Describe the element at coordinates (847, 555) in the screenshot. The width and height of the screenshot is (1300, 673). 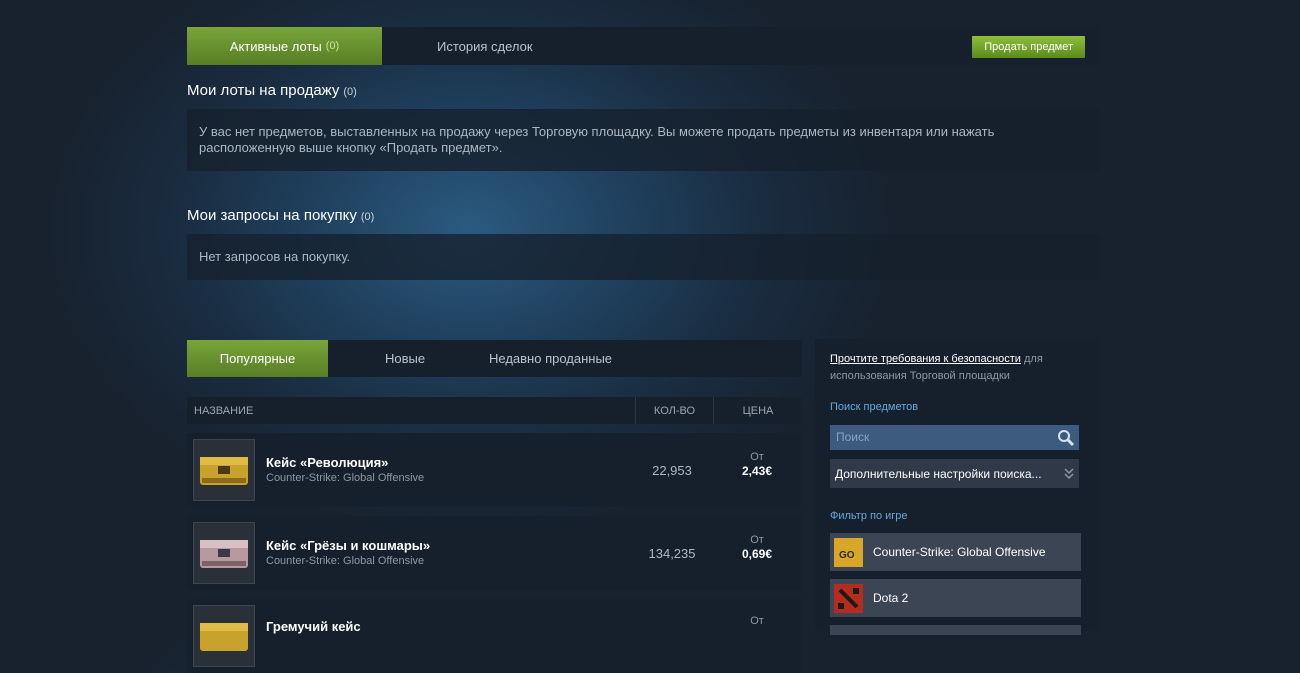
I see `svg-text: GO` at that location.